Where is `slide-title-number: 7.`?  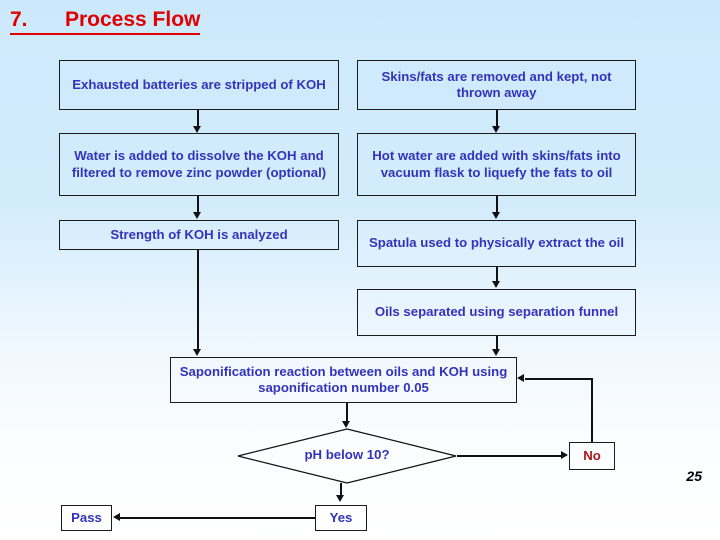
slide-title-number: 7. is located at coordinates (37, 21).